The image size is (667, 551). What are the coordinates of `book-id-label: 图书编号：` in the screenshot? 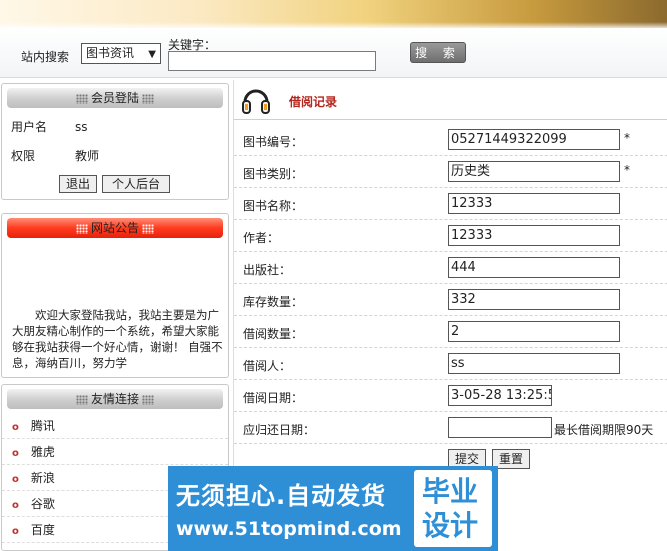 It's located at (273, 142).